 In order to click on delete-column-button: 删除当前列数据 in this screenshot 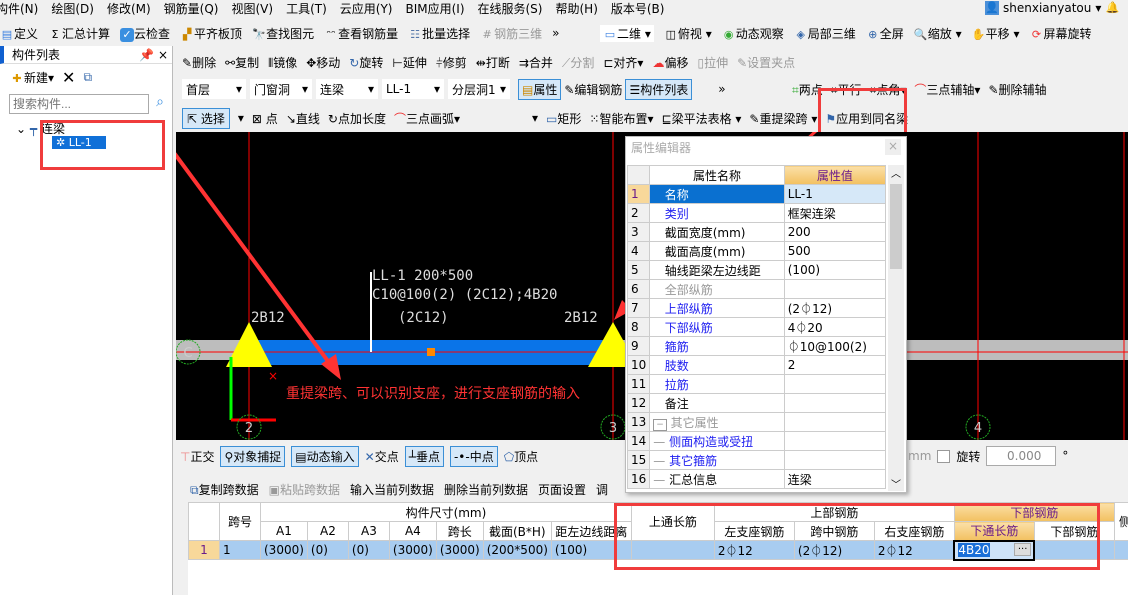, I will do `click(486, 489)`.